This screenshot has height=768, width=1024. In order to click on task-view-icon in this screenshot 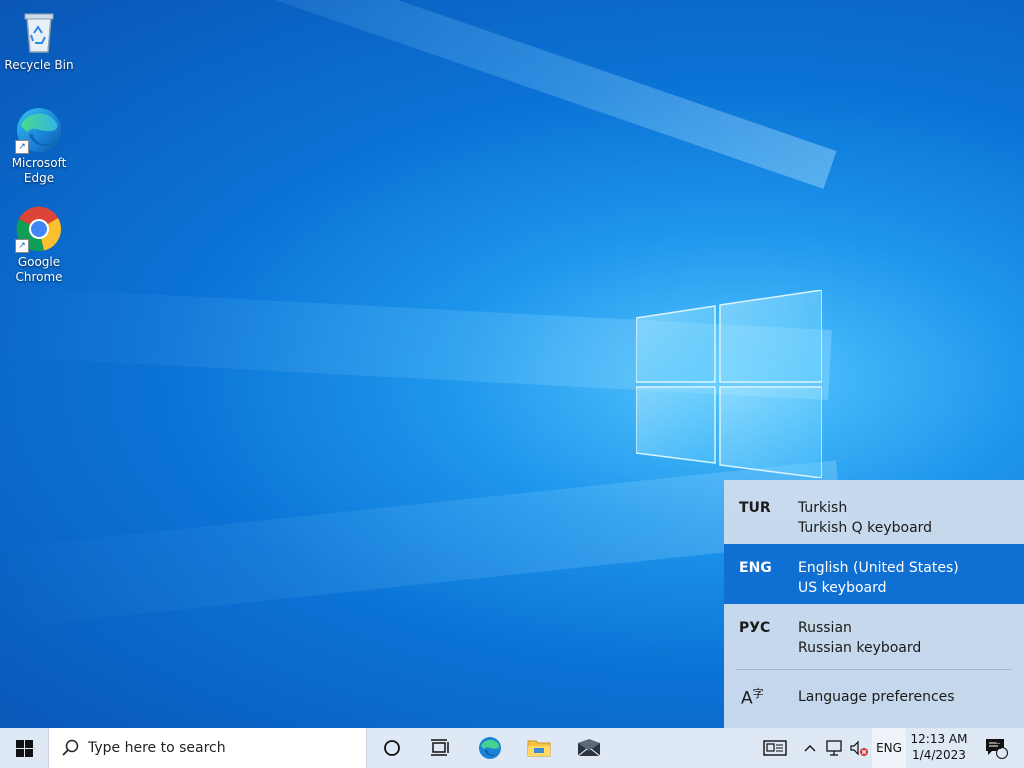, I will do `click(440, 747)`.